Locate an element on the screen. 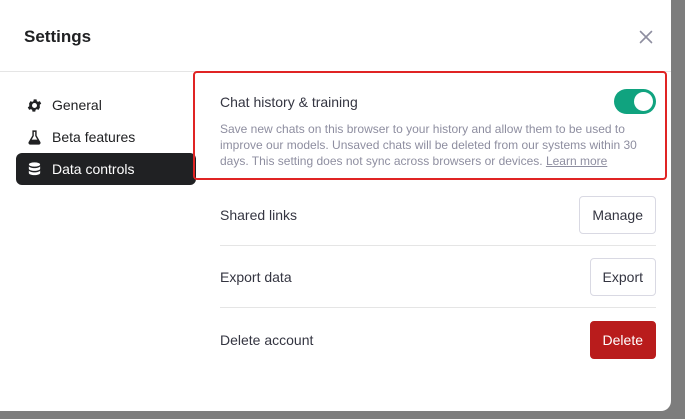 The height and width of the screenshot is (419, 685). sidebar-item-data-controls: Data controls is located at coordinates (106, 169).